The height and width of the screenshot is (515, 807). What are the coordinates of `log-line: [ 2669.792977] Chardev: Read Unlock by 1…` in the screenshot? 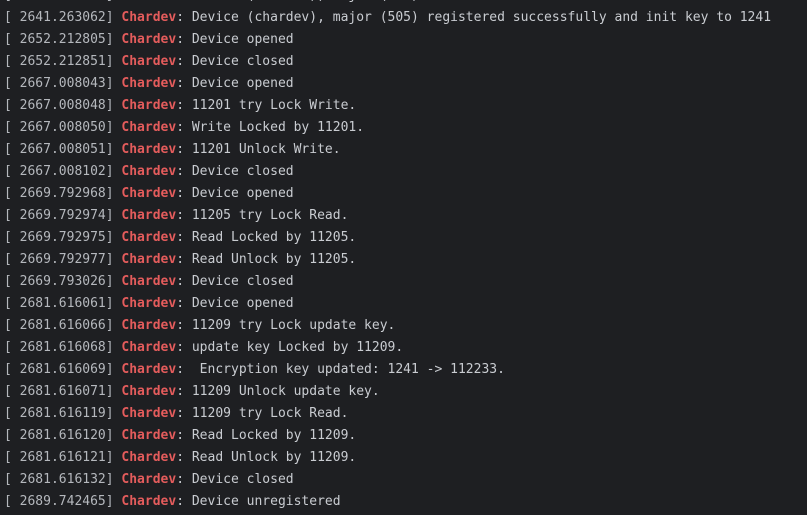 It's located at (387, 260).